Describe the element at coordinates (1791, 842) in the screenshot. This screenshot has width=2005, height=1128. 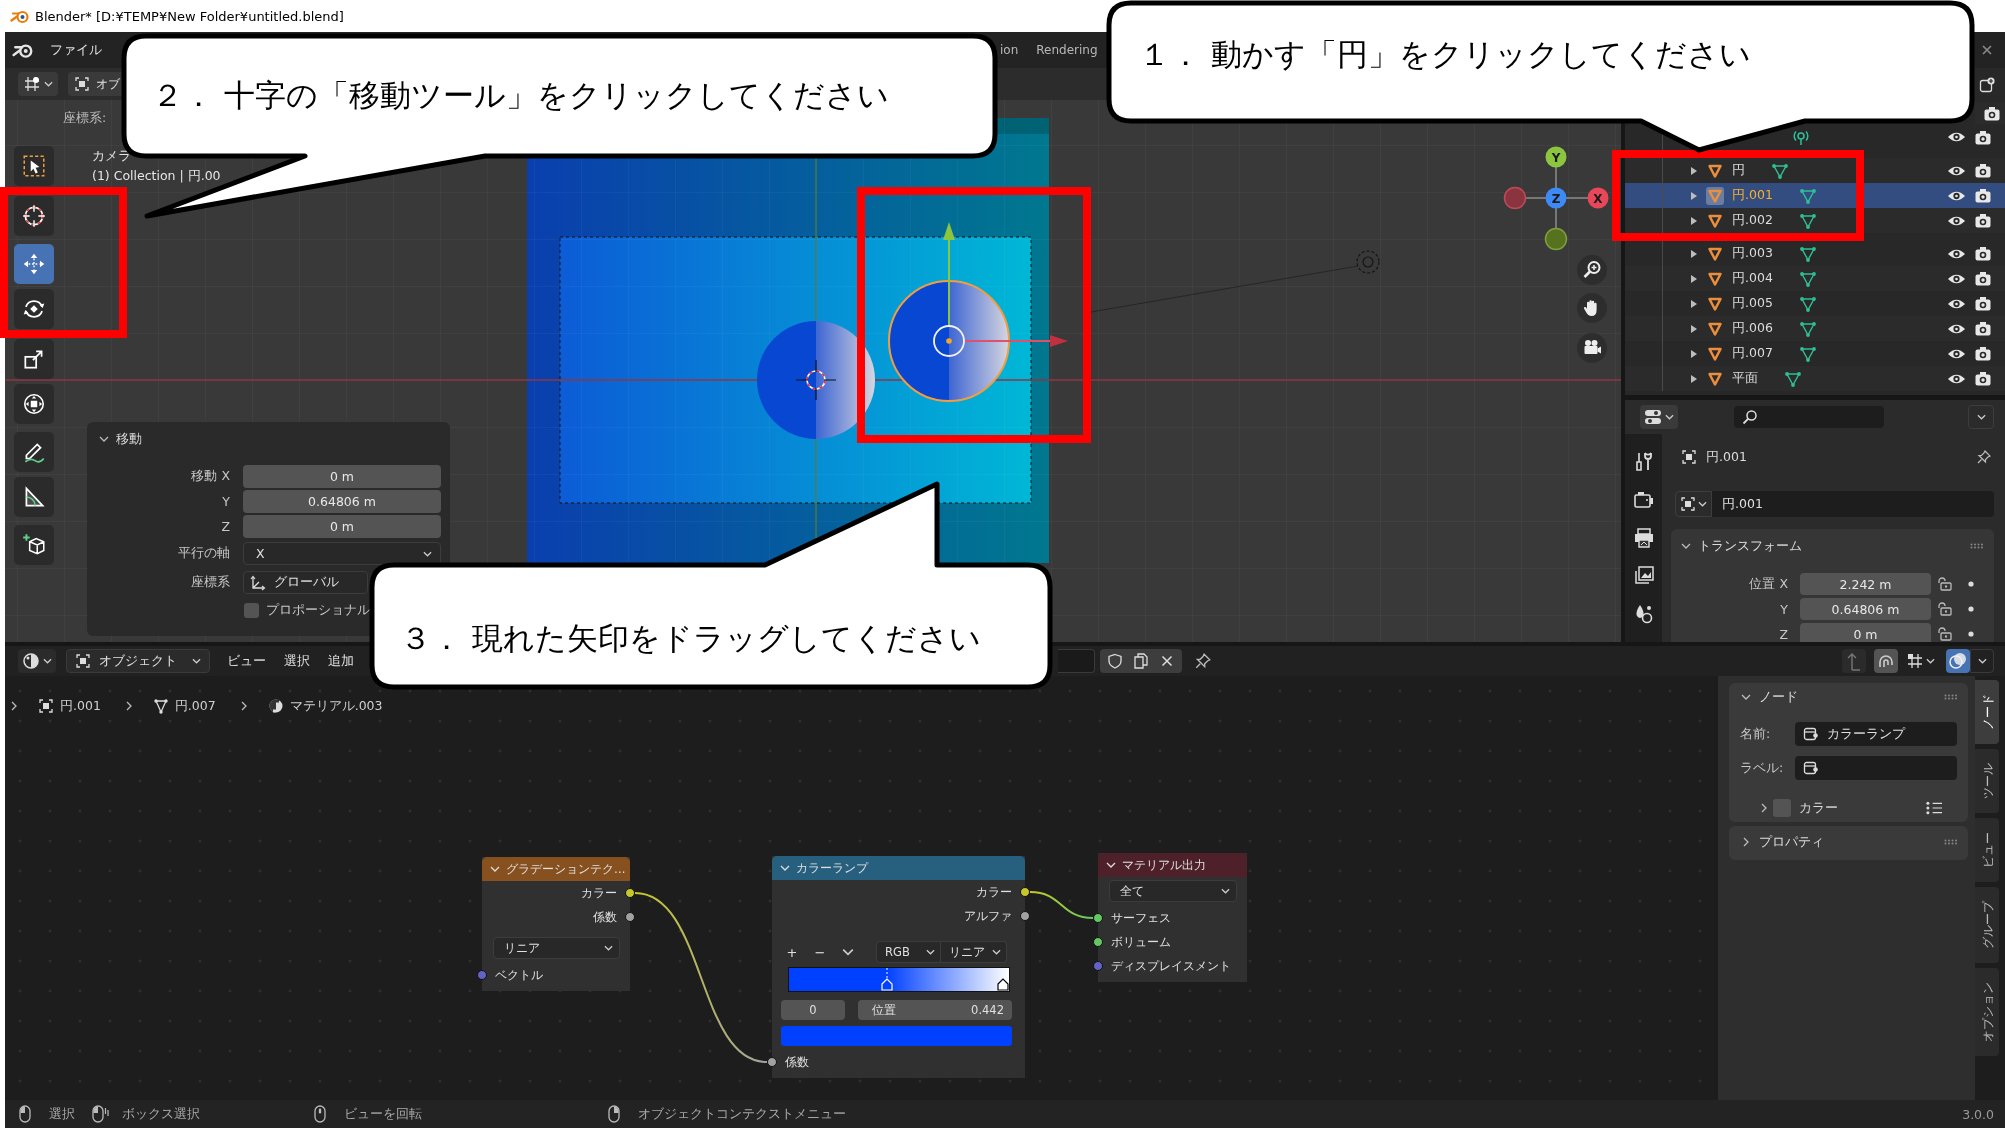
I see `panel-title: プロパティ` at that location.